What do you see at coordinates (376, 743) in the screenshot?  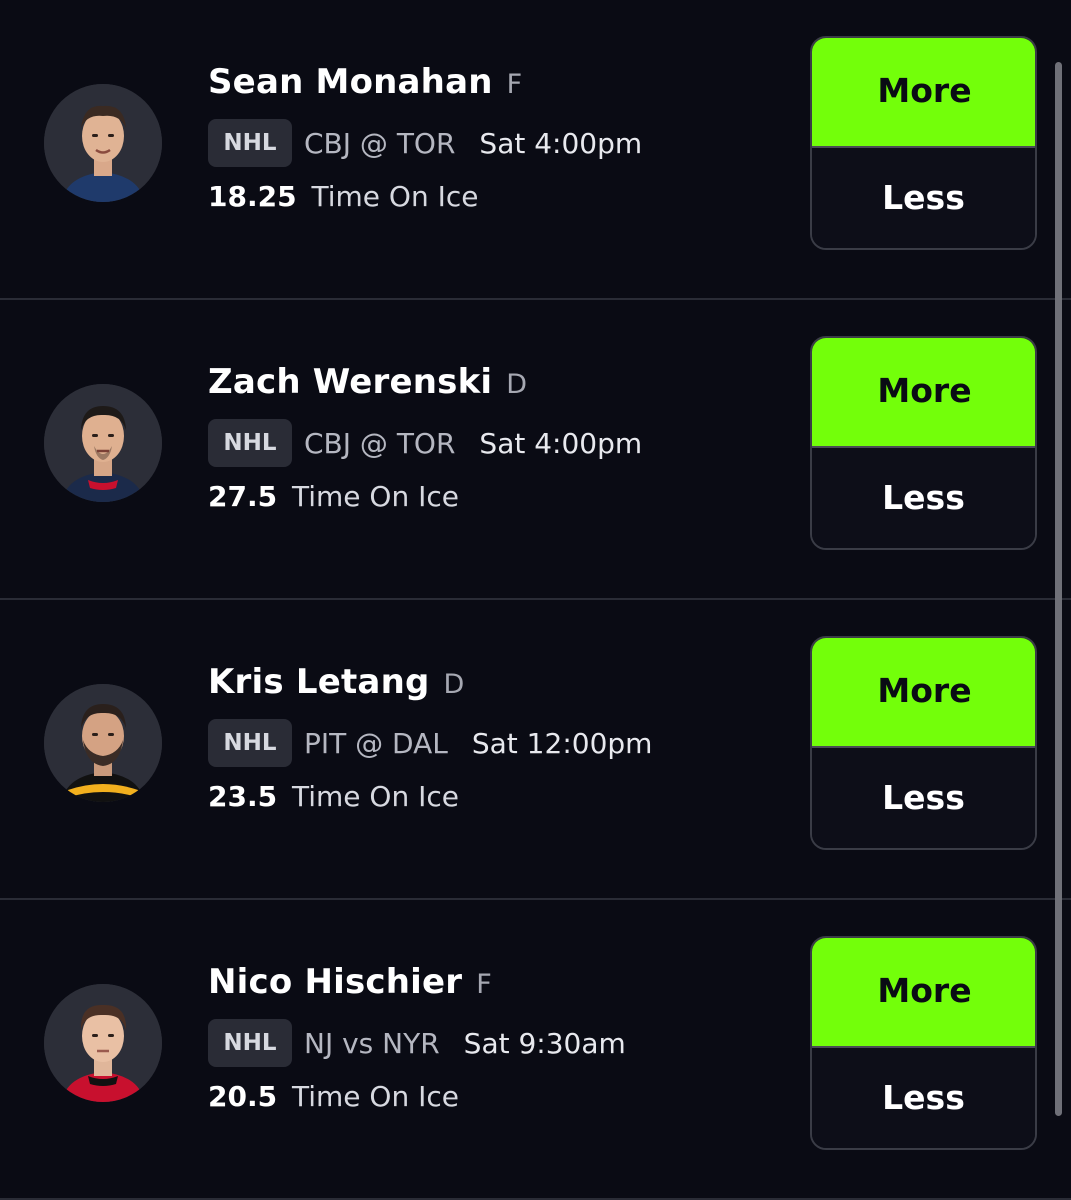 I see `matchup: PIT @ DAL` at bounding box center [376, 743].